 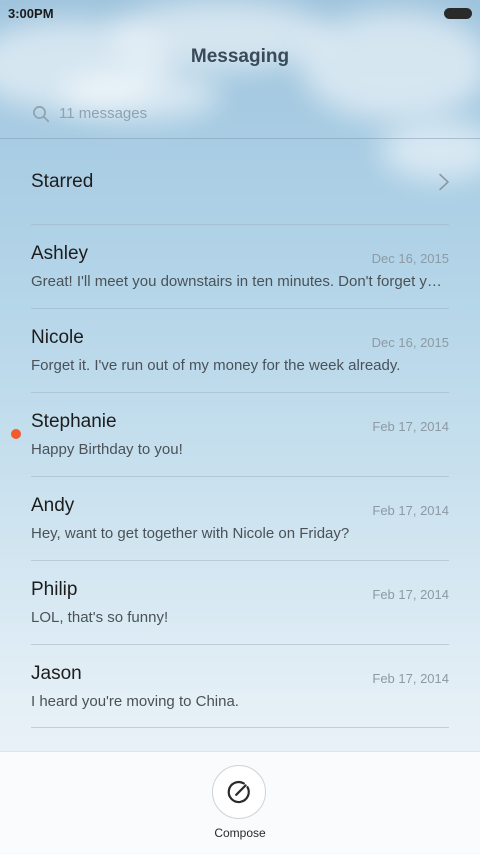 What do you see at coordinates (240, 727) in the screenshot?
I see `list-end-divider` at bounding box center [240, 727].